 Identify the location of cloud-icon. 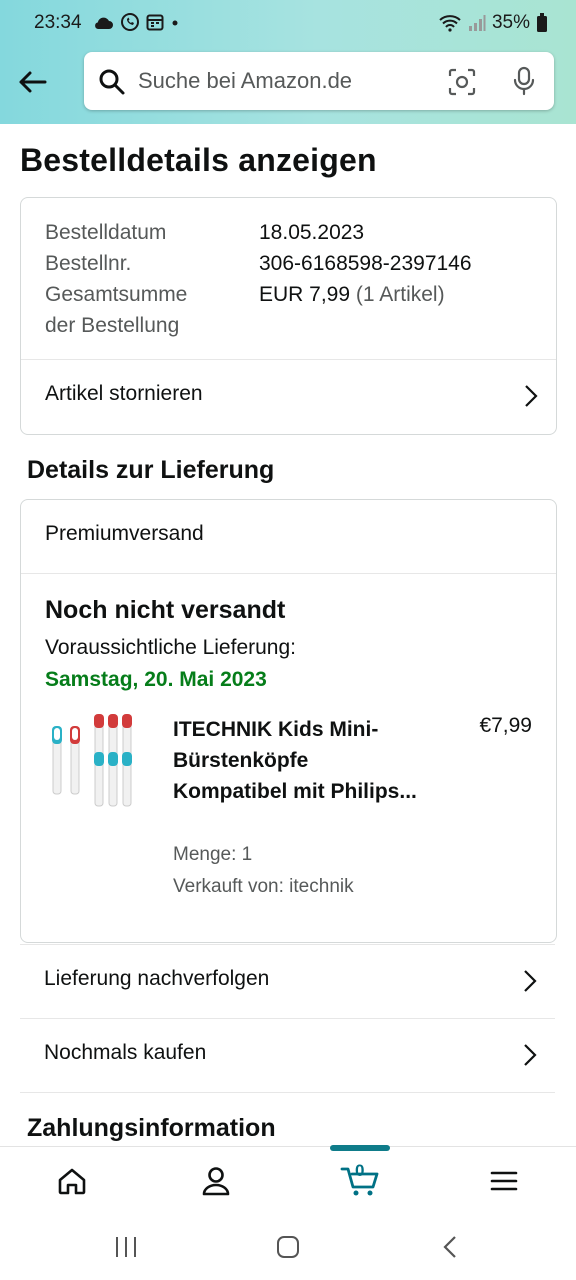
(104, 23).